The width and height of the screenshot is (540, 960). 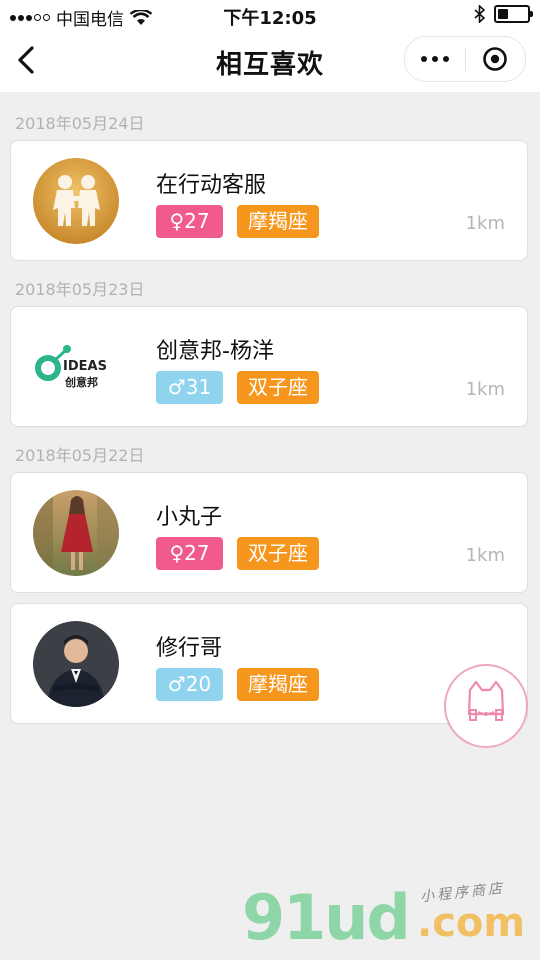 I want to click on date-header: 2018年05月24日, so click(x=80, y=123).